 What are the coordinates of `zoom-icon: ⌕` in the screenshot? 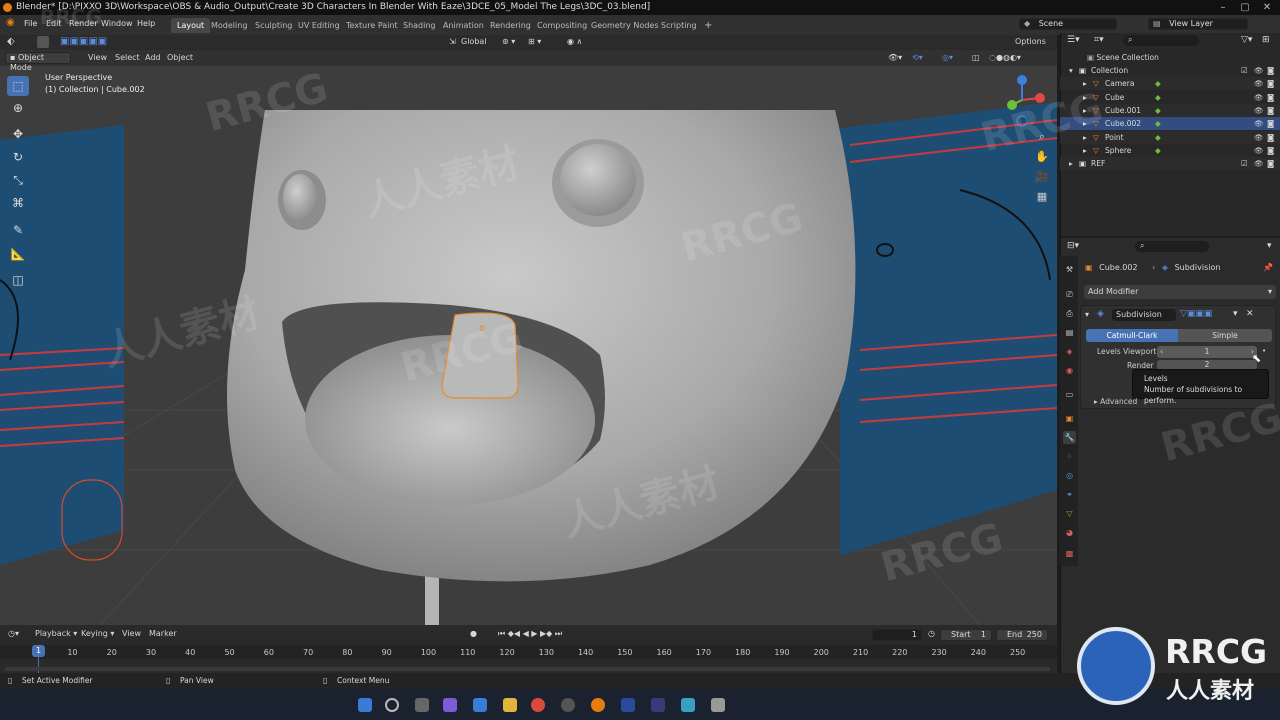 It's located at (1042, 137).